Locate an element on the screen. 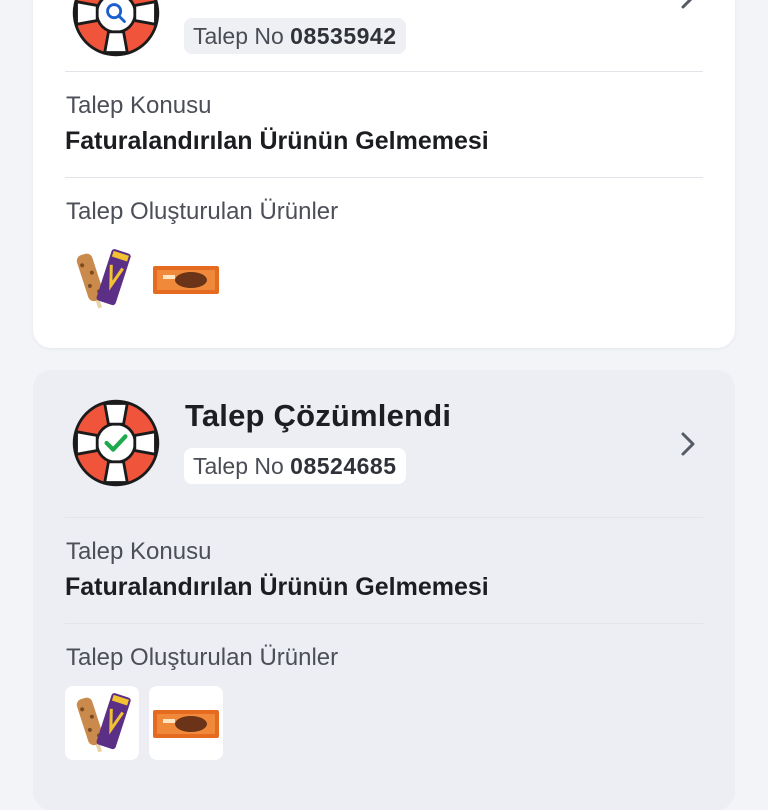  lifebuoy-search-icon is located at coordinates (116, 28).